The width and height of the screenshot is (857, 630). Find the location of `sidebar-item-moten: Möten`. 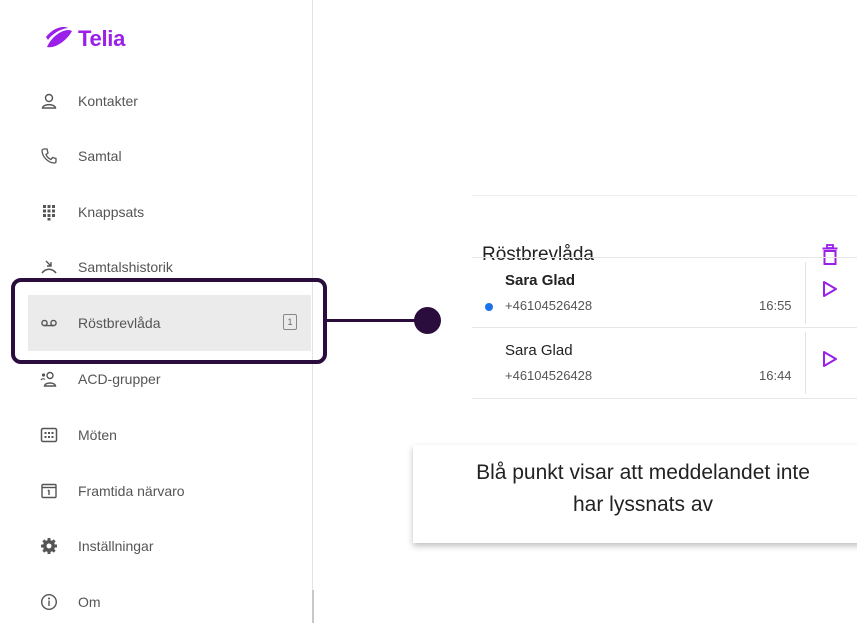

sidebar-item-moten: Möten is located at coordinates (169, 435).